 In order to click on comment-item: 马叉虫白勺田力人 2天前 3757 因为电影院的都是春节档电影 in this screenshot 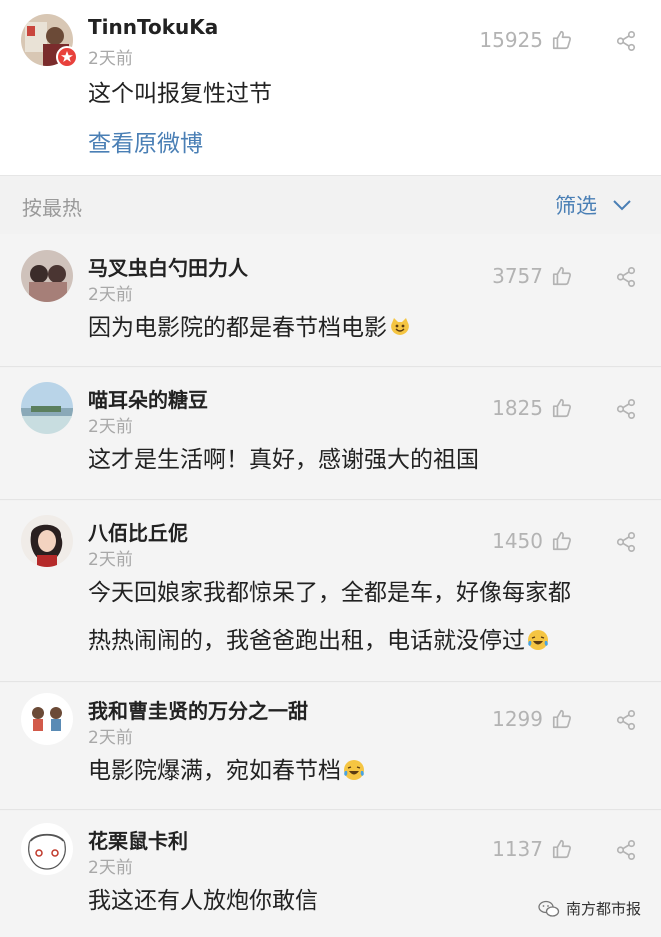, I will do `click(330, 300)`.